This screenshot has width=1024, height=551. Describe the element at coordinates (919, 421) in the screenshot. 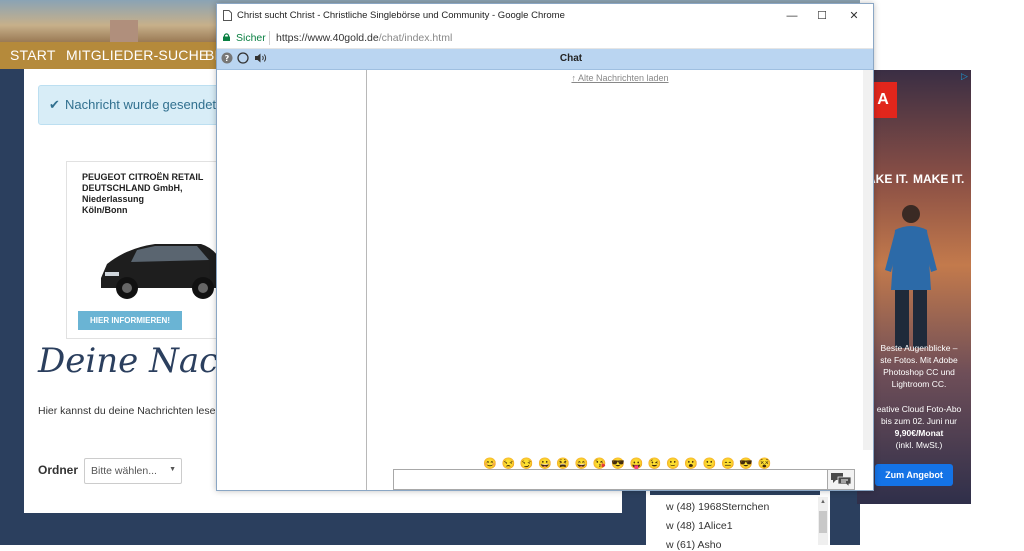

I see `ad-offer-line: bis zum 02. Juni nur` at that location.